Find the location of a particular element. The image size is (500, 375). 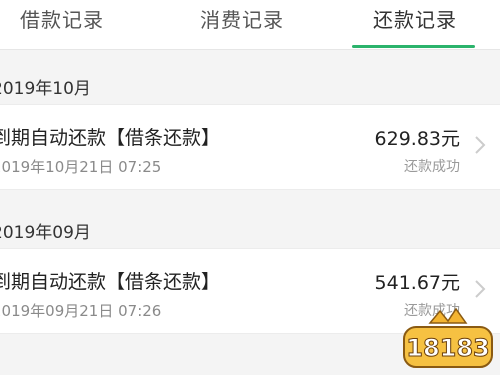

tab-bar: 借款记录 消费记录 还款记录 is located at coordinates (250, 25).